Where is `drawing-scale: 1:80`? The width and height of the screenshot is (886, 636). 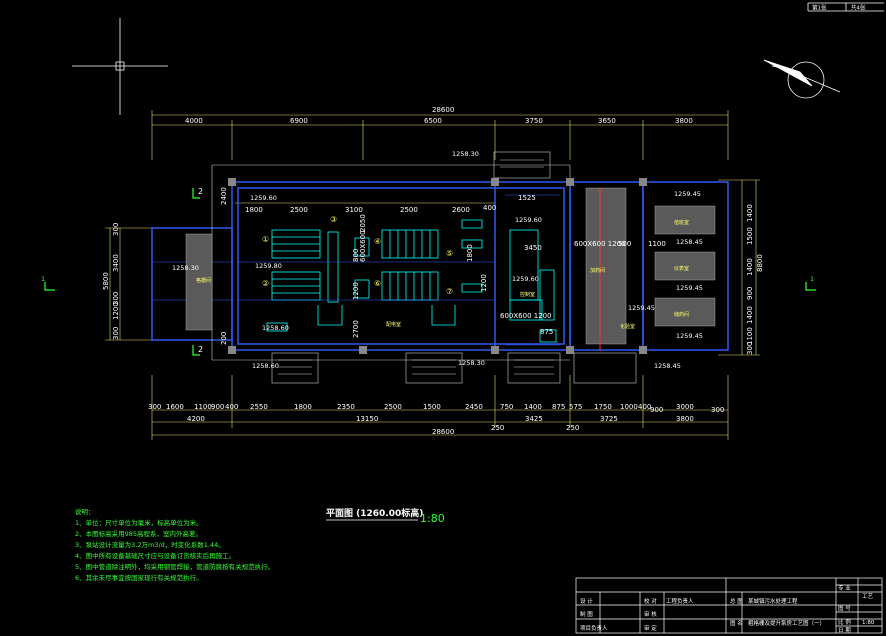
drawing-scale: 1:80 is located at coordinates (432, 518).